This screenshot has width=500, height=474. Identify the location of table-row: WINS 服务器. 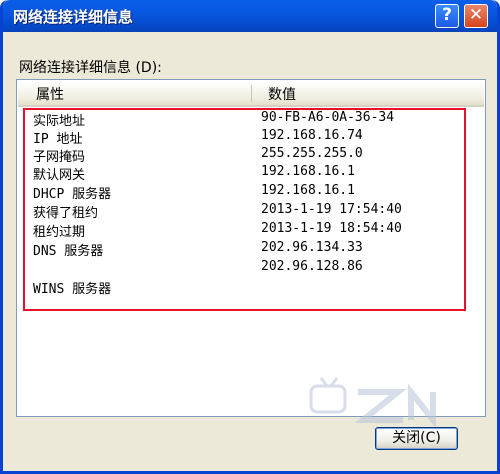
(247, 287).